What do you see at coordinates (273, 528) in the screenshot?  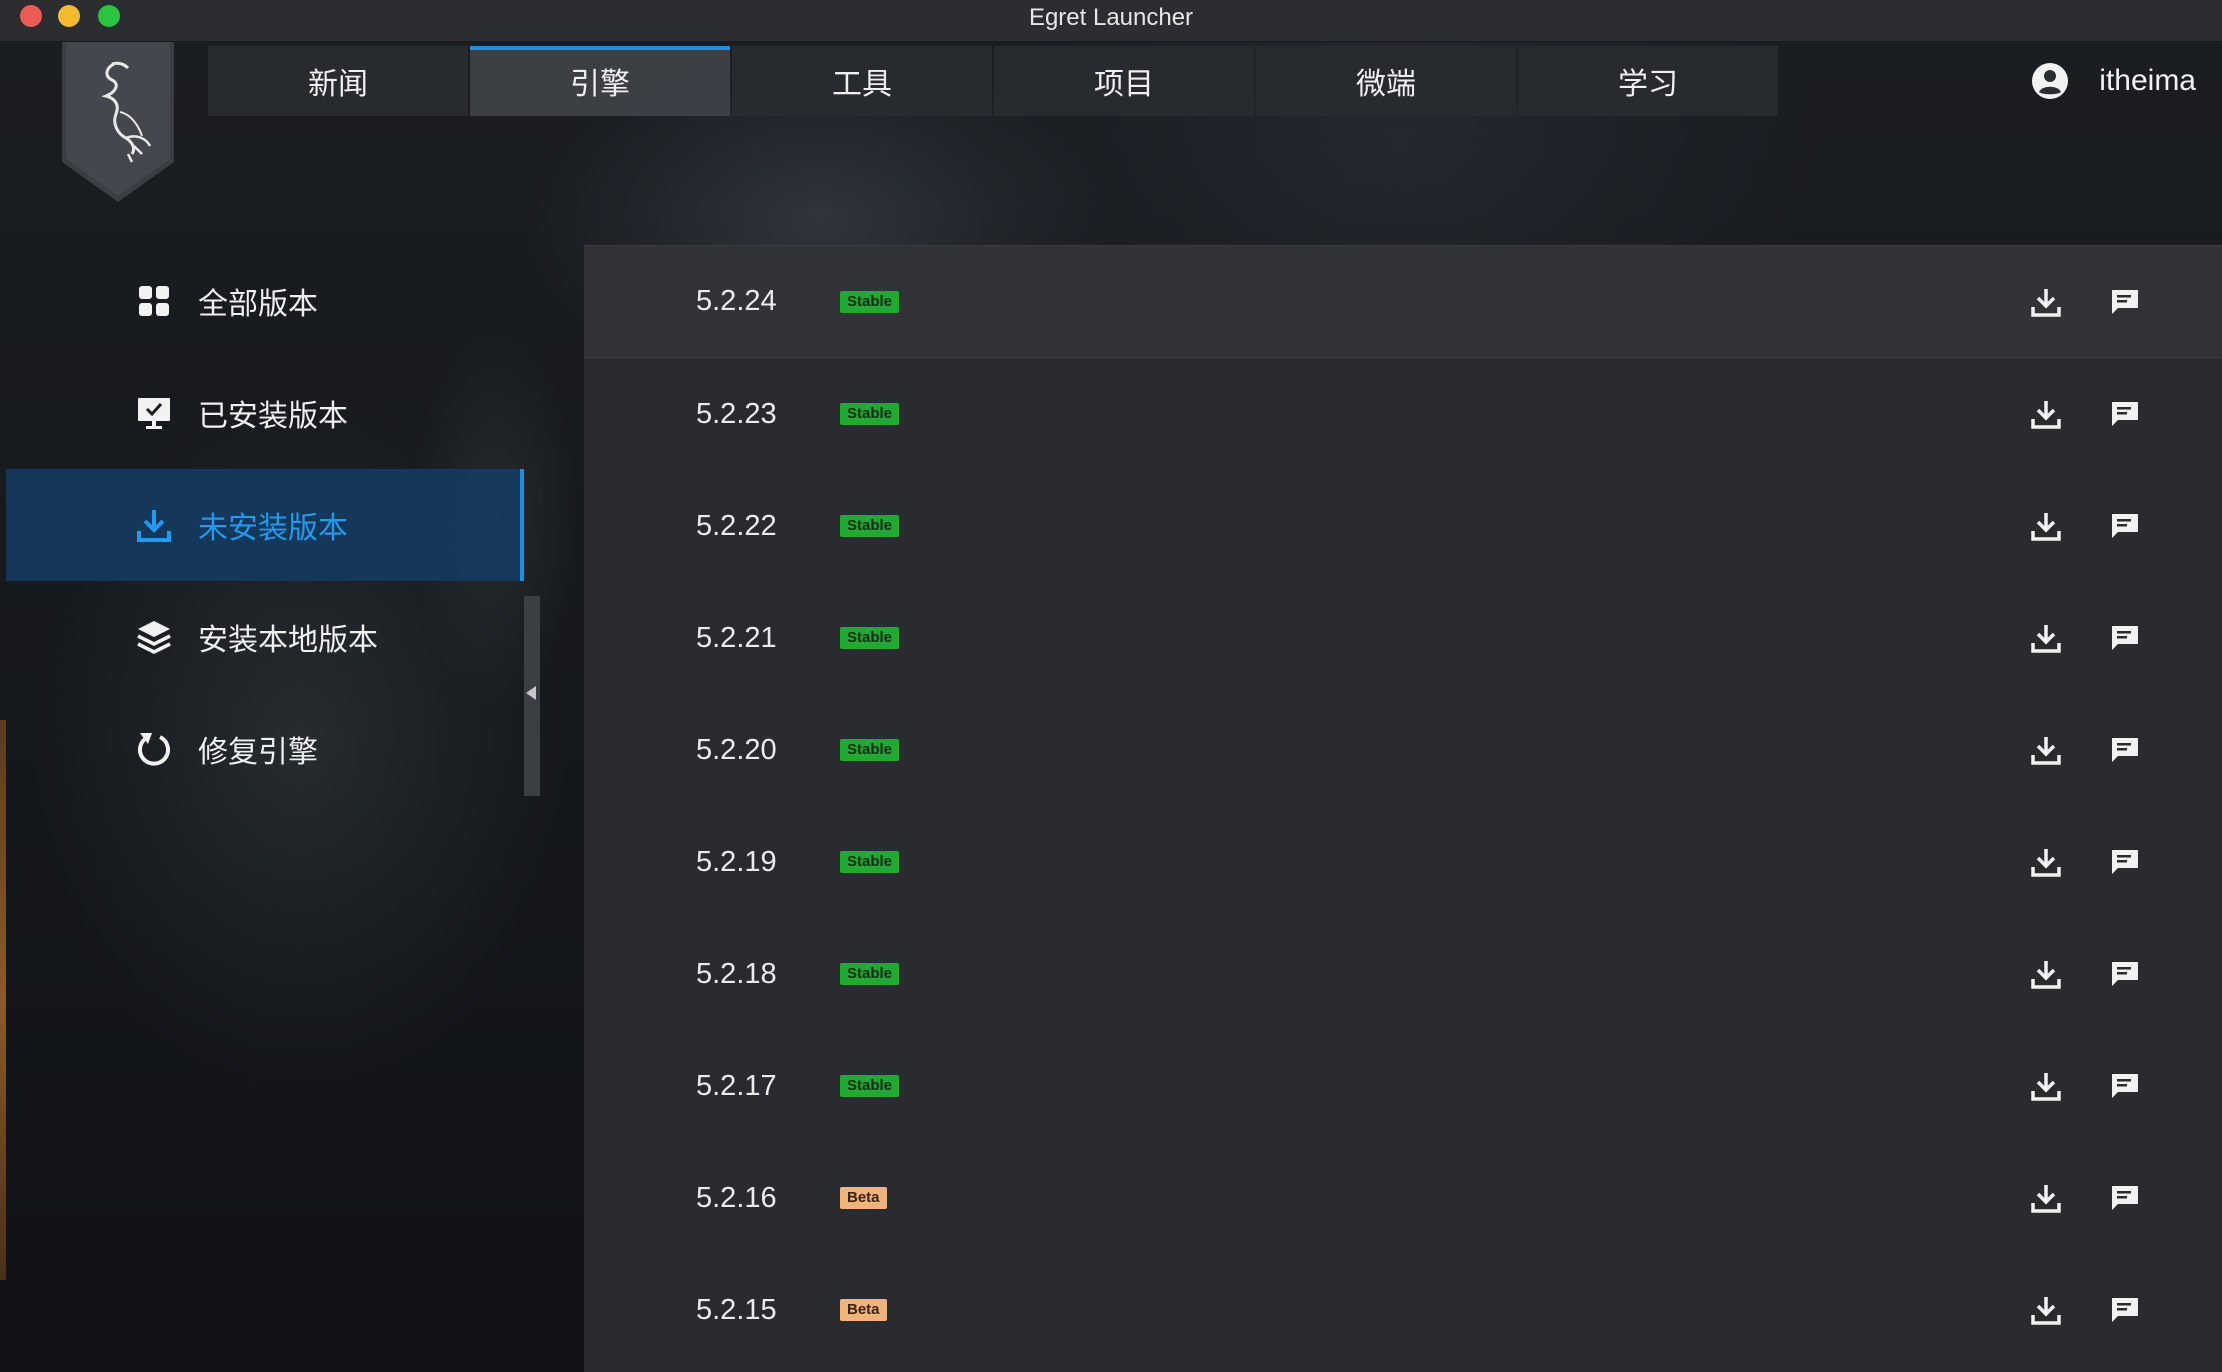 I see `sidebar-item-label: 未安装版本` at bounding box center [273, 528].